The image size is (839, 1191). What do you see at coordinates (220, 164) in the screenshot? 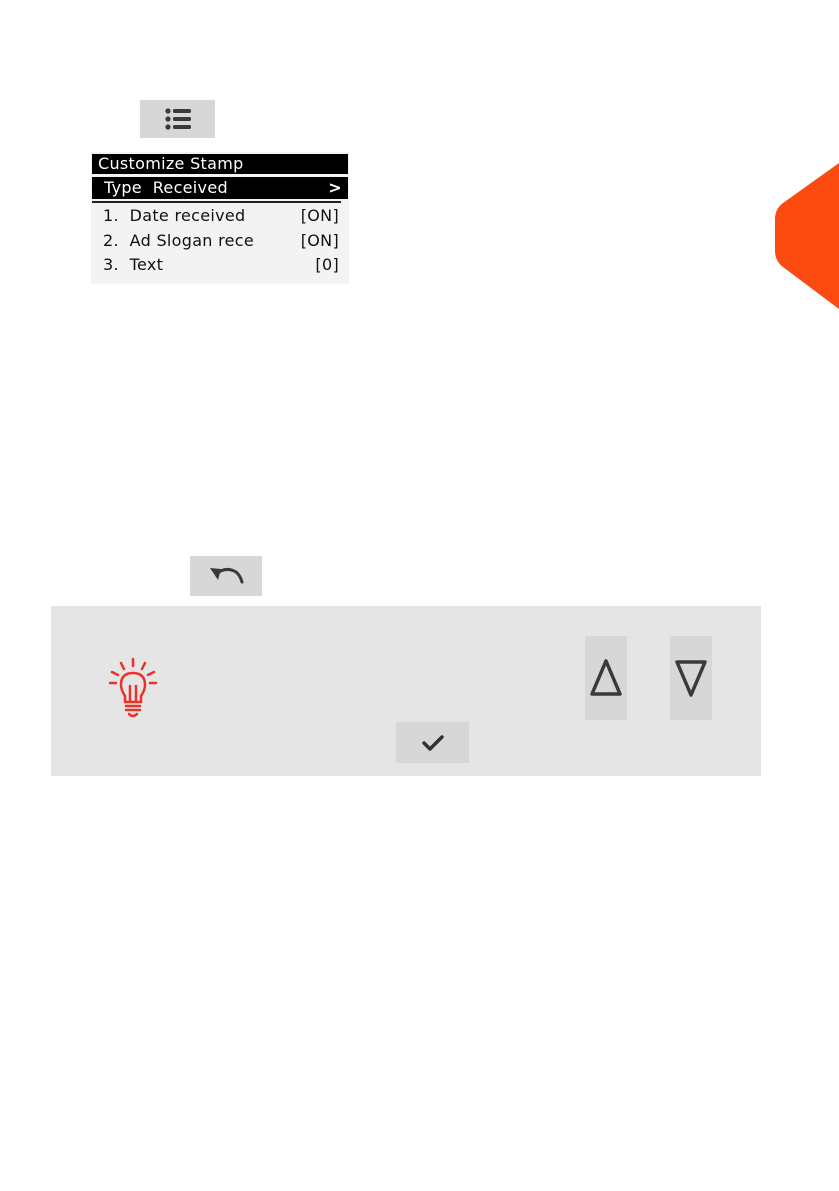
I see `screen-title: Customize Stamp` at bounding box center [220, 164].